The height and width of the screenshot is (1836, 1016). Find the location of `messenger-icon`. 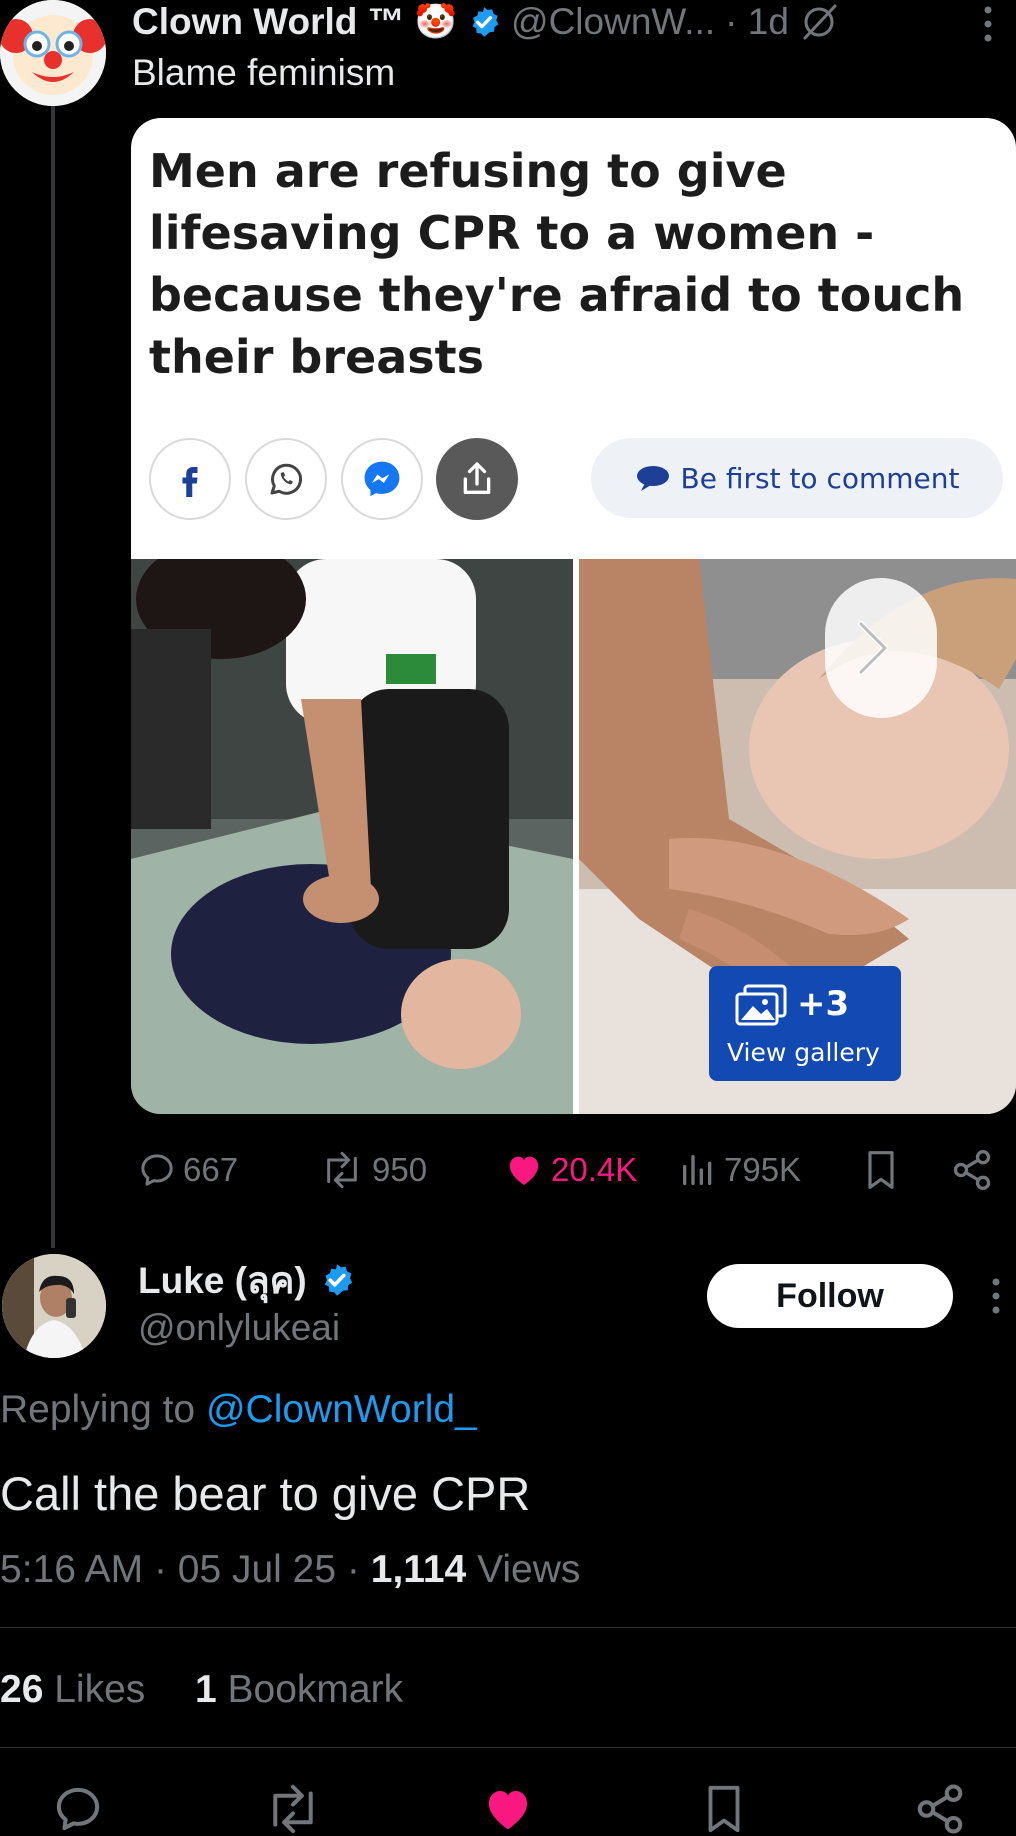

messenger-icon is located at coordinates (382, 479).